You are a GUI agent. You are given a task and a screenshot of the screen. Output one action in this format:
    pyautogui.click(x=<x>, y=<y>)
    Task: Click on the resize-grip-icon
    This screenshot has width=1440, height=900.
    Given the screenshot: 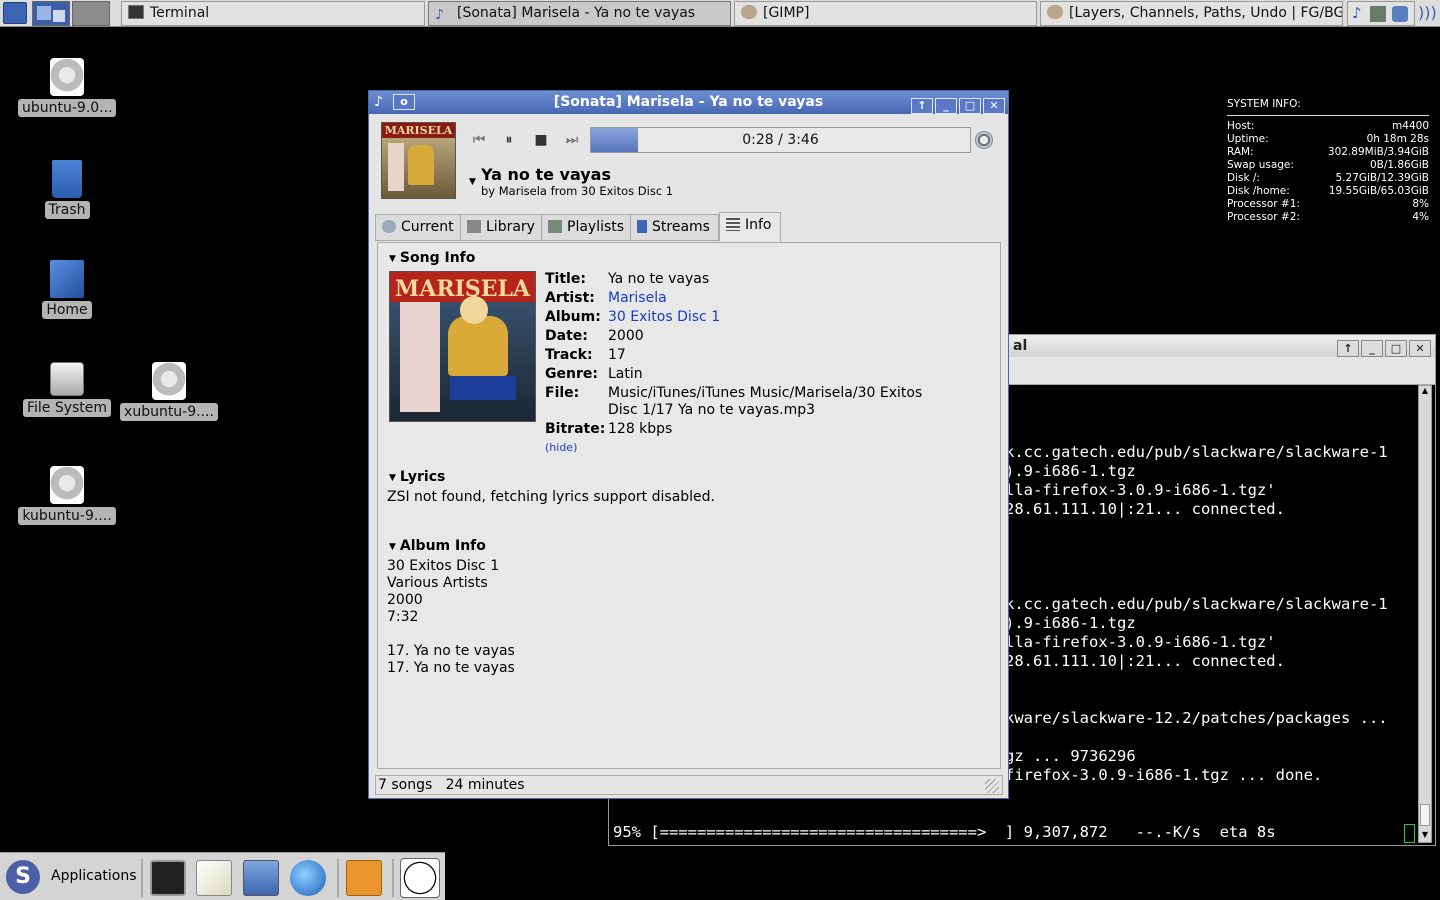 What is the action you would take?
    pyautogui.click(x=992, y=786)
    